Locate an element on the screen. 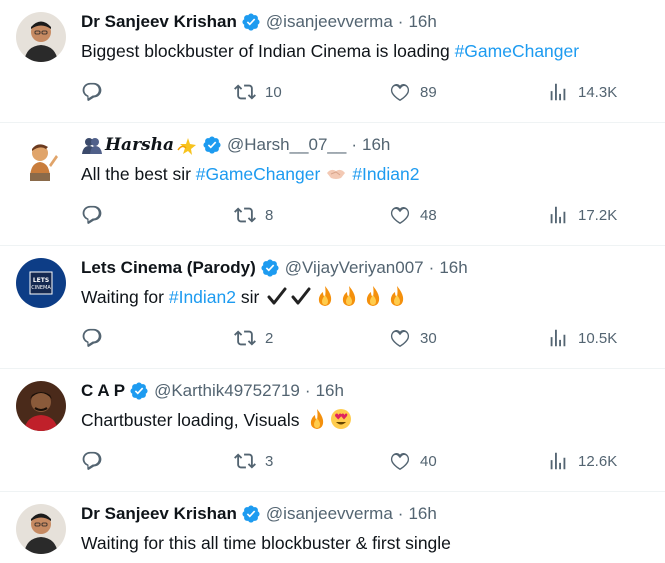  views-button: 12.6K is located at coordinates (582, 461).